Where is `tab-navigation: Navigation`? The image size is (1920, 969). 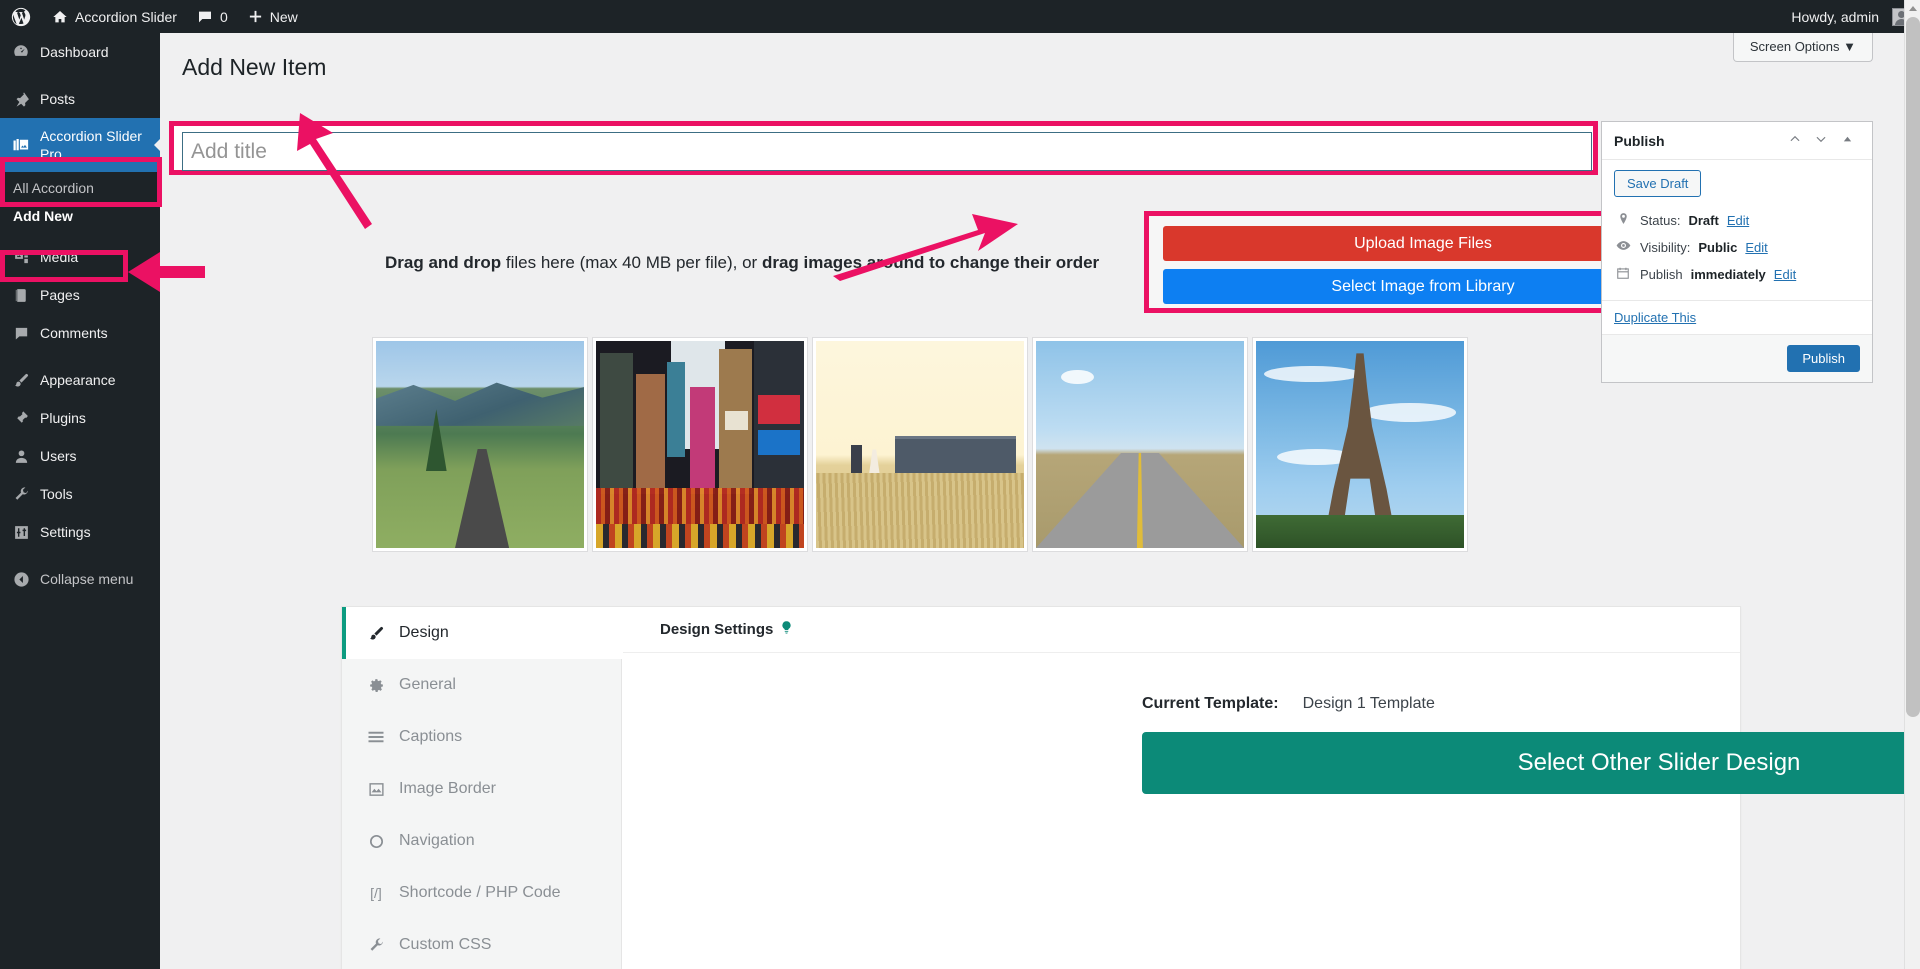 tab-navigation: Navigation is located at coordinates (481, 841).